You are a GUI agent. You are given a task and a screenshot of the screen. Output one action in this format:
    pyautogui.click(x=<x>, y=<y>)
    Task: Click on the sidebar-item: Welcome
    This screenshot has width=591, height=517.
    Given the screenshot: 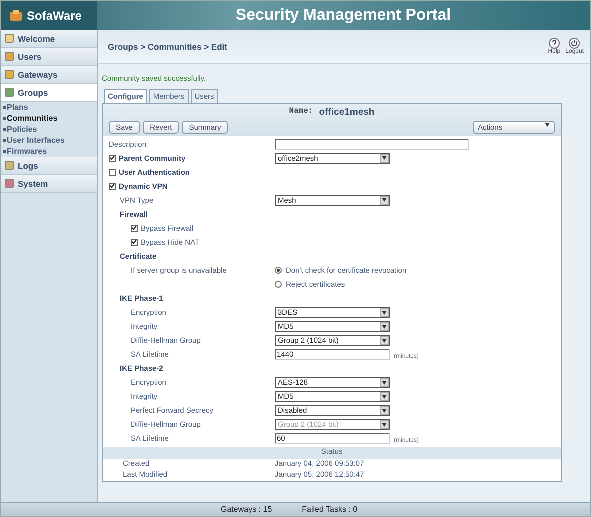 What is the action you would take?
    pyautogui.click(x=49, y=39)
    